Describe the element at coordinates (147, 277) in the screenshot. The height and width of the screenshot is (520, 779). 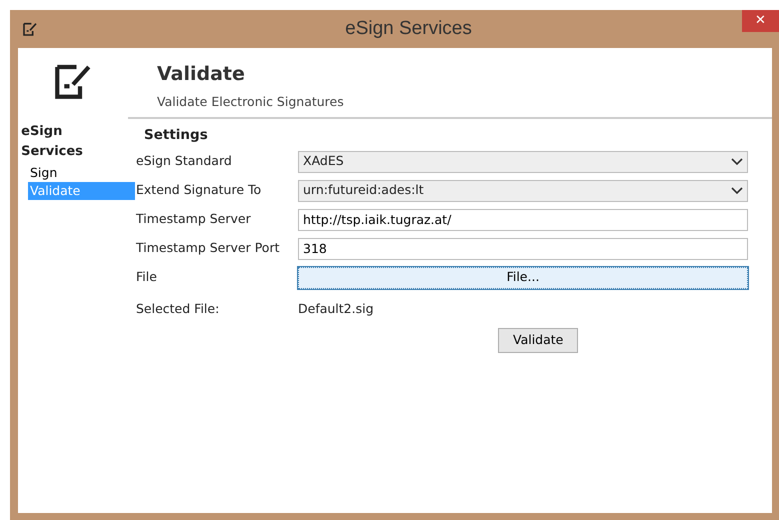
I see `field-label: File` at that location.